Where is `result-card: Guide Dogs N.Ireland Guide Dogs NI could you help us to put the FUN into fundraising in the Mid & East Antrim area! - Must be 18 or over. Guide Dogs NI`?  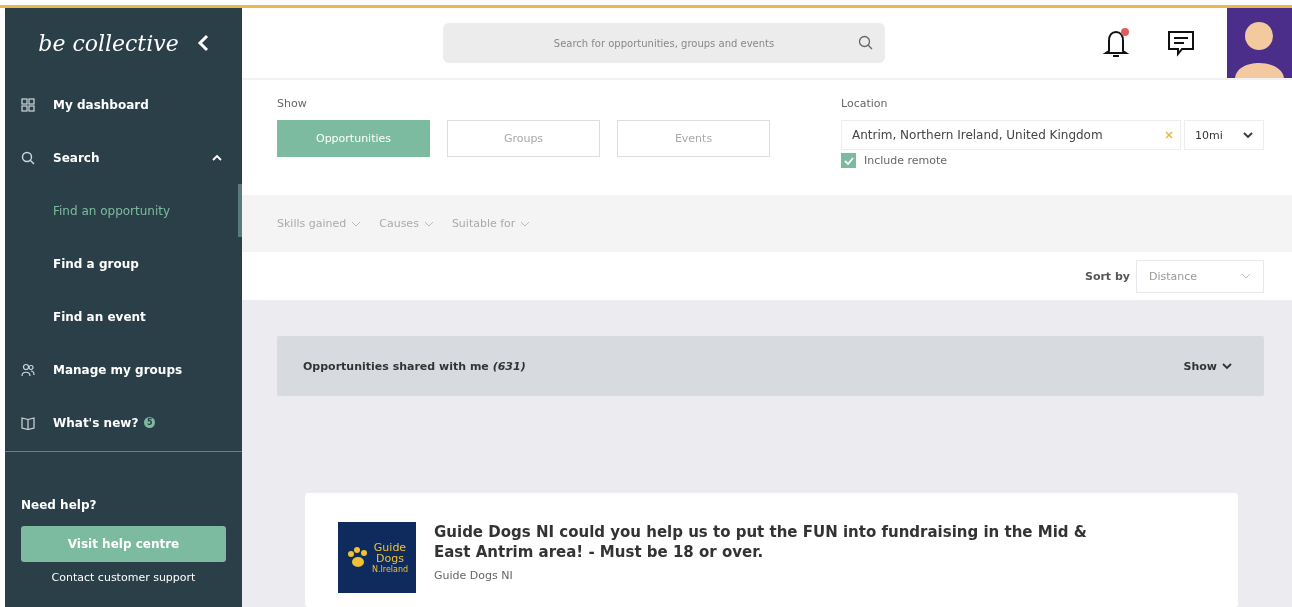 result-card: Guide Dogs N.Ireland Guide Dogs NI could you help us to put the FUN into fundraising in the Mid & East Antrim area! - Must be 18 or over. Guide Dogs NI is located at coordinates (771, 550).